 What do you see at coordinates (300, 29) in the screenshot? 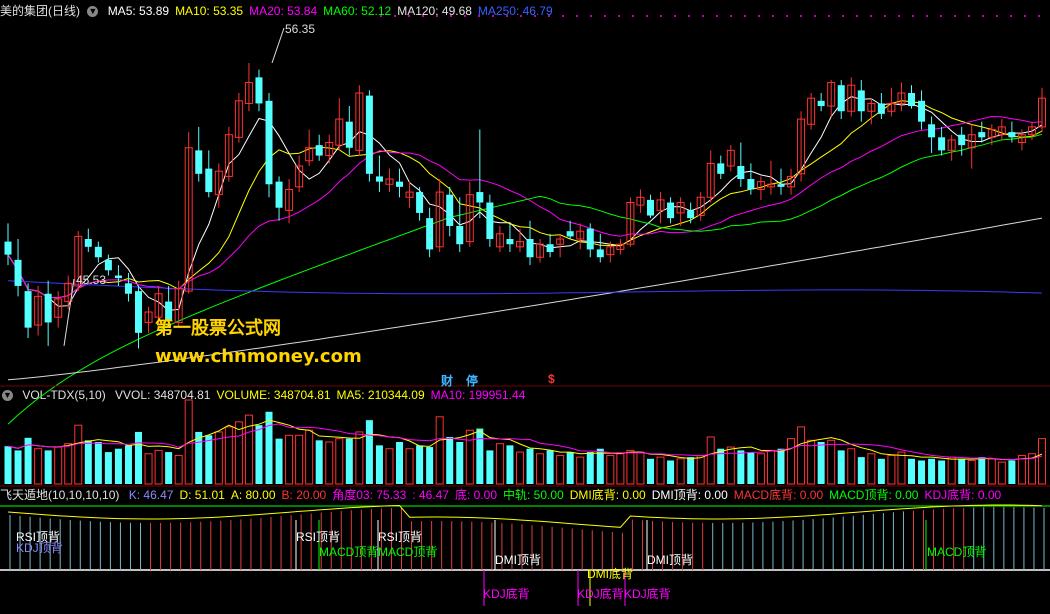
I see `high-price-label: 56.35` at bounding box center [300, 29].